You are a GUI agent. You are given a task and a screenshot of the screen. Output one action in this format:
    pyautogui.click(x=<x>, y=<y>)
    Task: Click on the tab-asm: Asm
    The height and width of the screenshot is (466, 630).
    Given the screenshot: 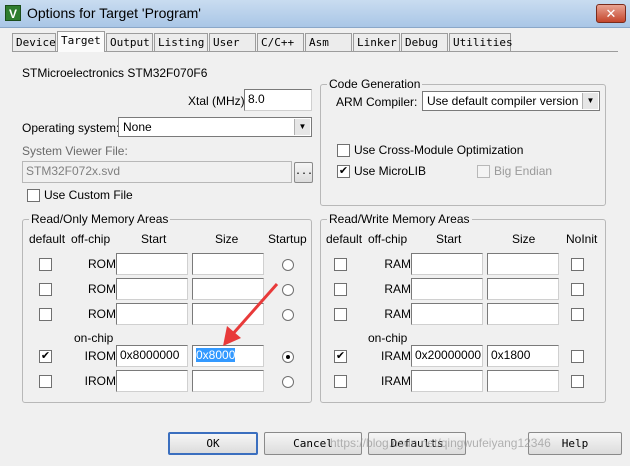 What is the action you would take?
    pyautogui.click(x=328, y=42)
    